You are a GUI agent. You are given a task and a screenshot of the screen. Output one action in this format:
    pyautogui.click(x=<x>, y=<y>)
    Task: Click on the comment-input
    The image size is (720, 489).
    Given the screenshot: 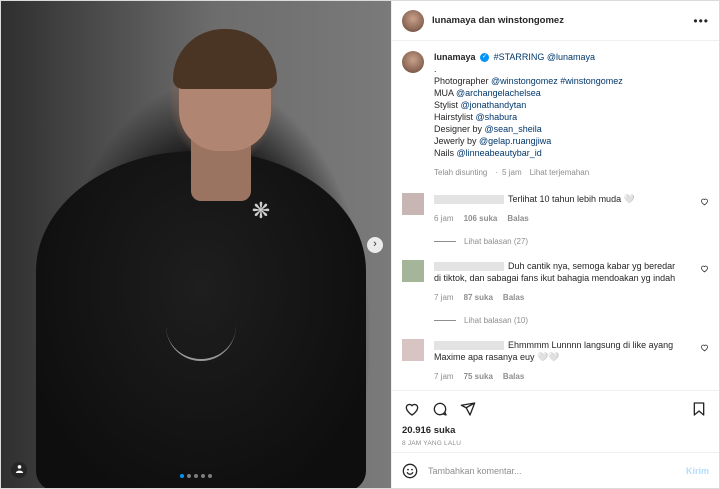 What is the action you would take?
    pyautogui.click(x=557, y=470)
    